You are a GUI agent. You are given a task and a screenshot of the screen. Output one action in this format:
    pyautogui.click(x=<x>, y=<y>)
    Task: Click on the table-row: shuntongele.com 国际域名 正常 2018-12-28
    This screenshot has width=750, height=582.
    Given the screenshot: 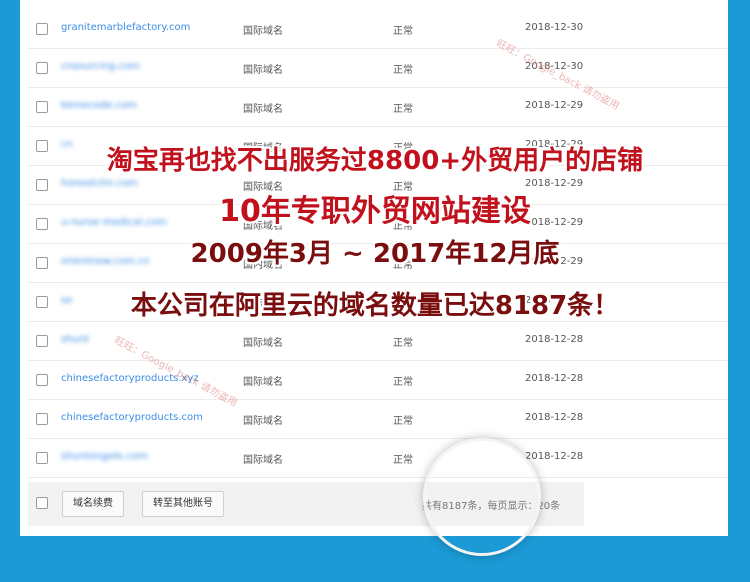 What is the action you would take?
    pyautogui.click(x=378, y=458)
    